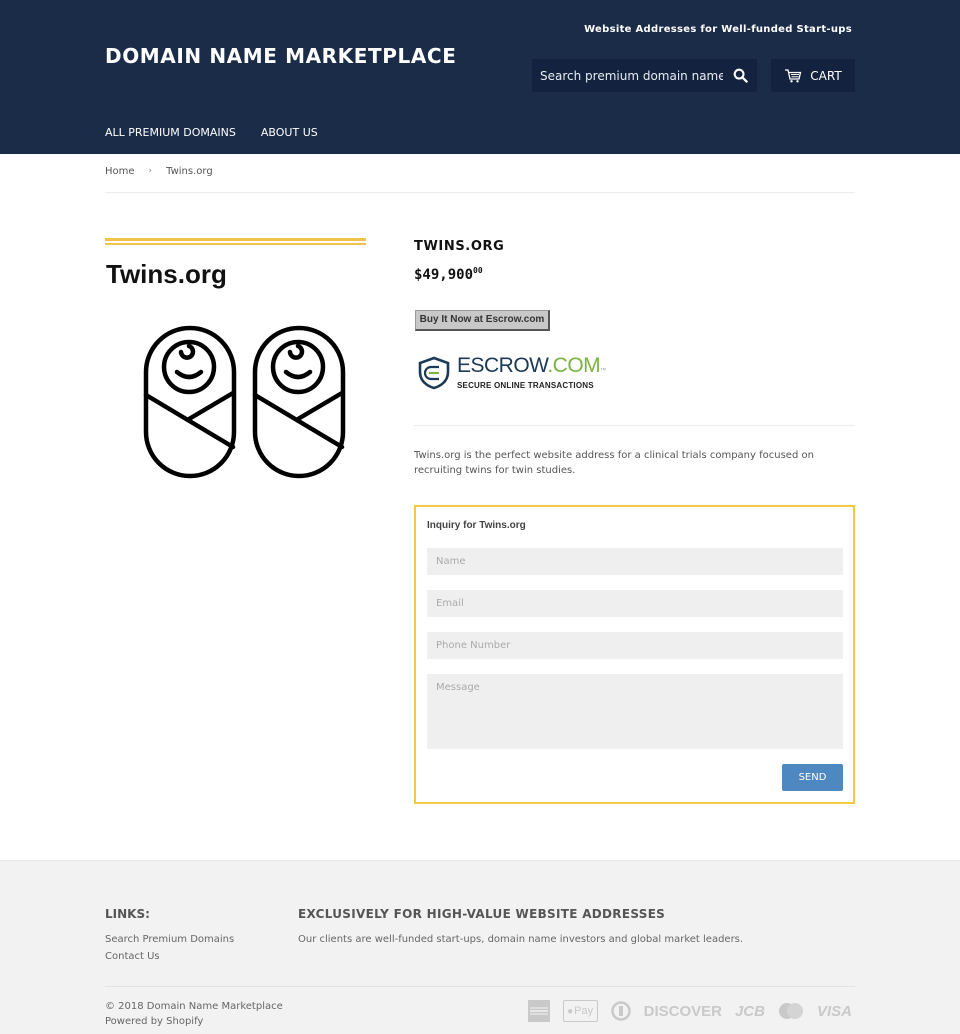 This screenshot has width=960, height=1034. What do you see at coordinates (635, 603) in the screenshot?
I see `email-field` at bounding box center [635, 603].